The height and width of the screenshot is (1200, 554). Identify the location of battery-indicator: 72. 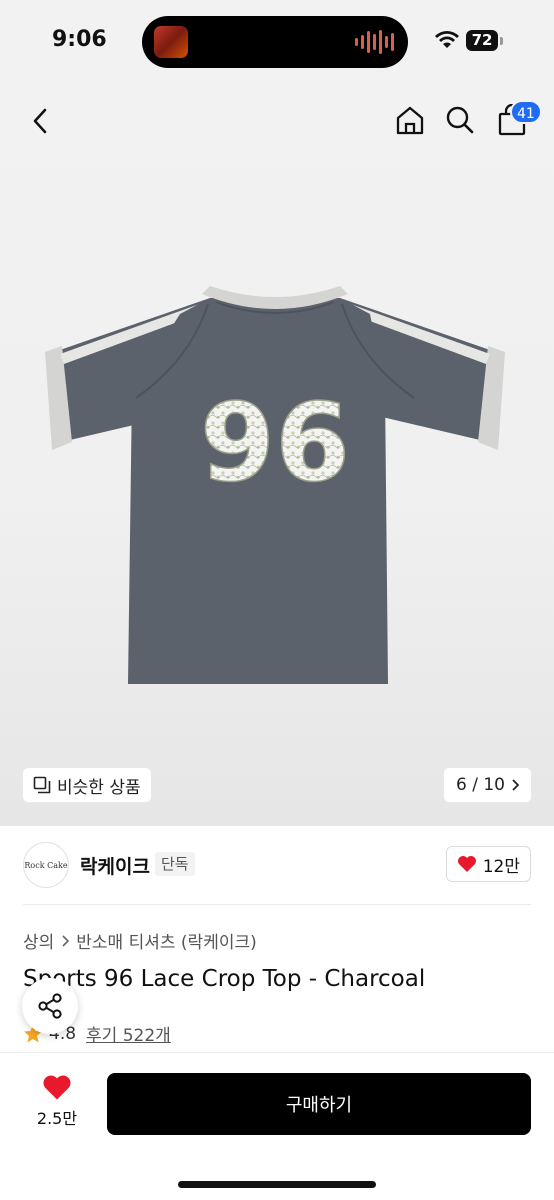
(482, 40).